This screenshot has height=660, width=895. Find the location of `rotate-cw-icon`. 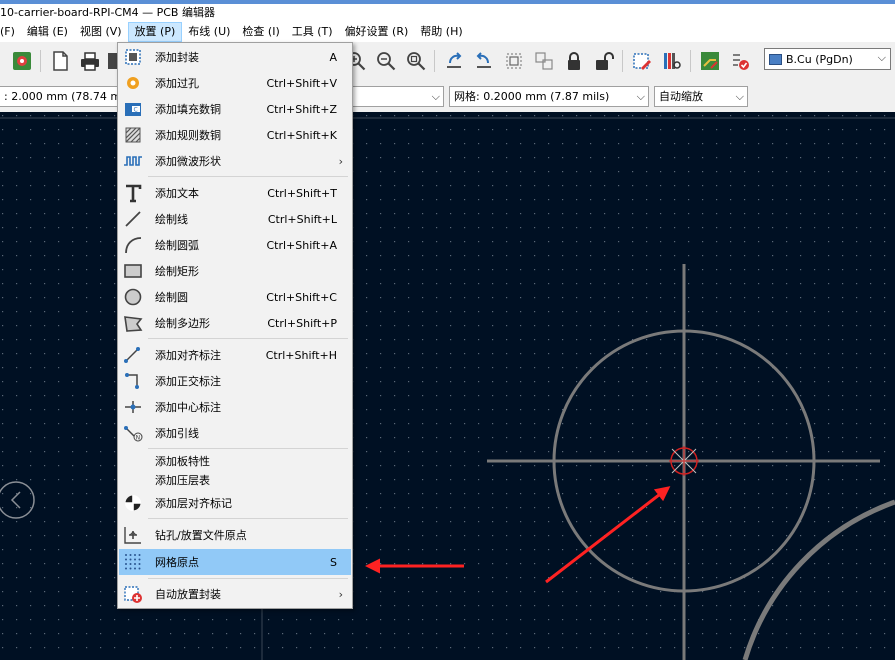

rotate-cw-icon is located at coordinates (484, 61).